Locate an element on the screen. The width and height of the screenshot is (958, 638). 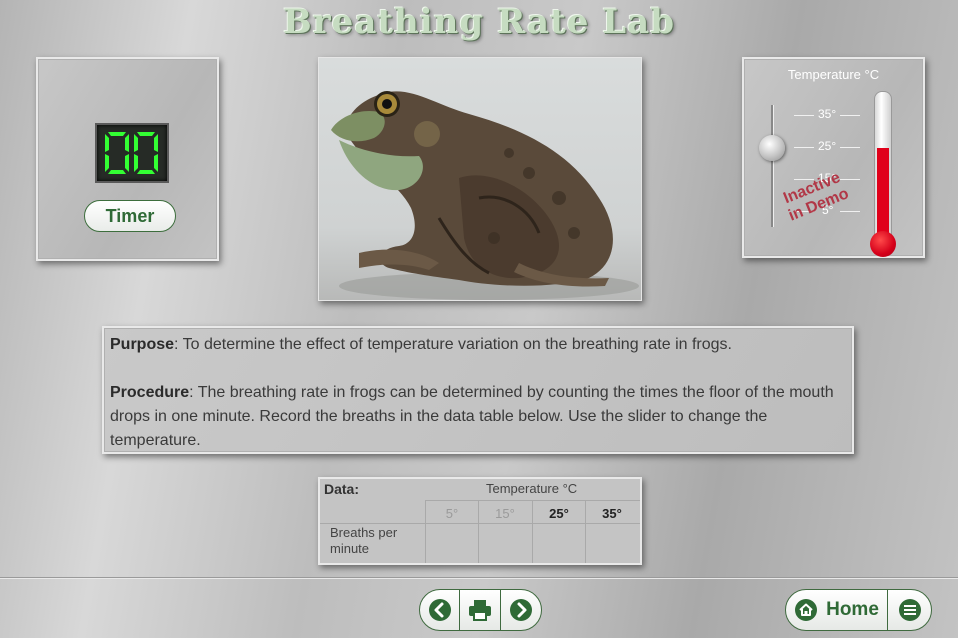
print-button is located at coordinates (480, 610).